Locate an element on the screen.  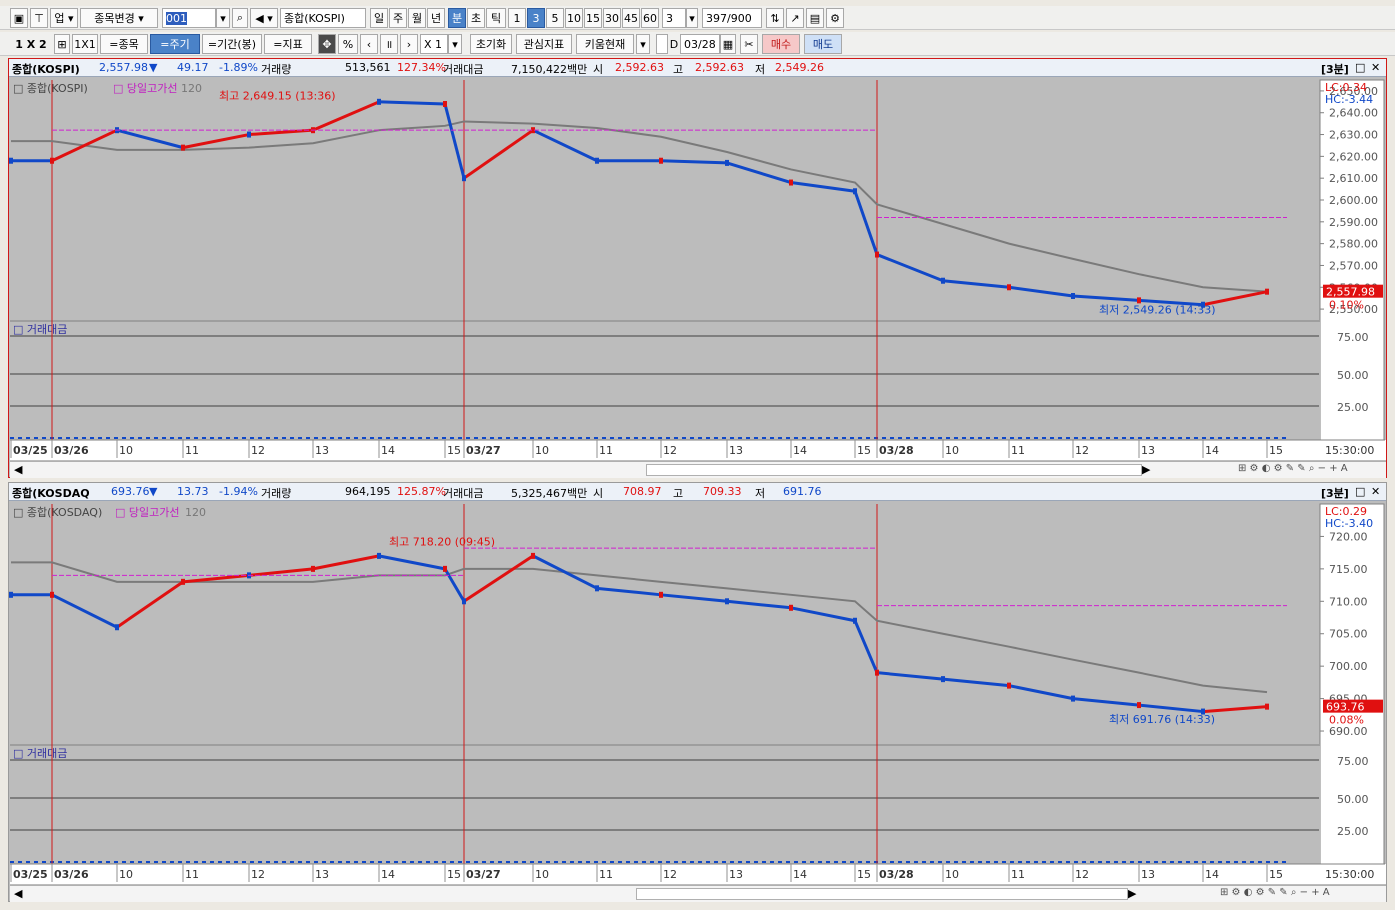
minute-1: 1 is located at coordinates (517, 18).